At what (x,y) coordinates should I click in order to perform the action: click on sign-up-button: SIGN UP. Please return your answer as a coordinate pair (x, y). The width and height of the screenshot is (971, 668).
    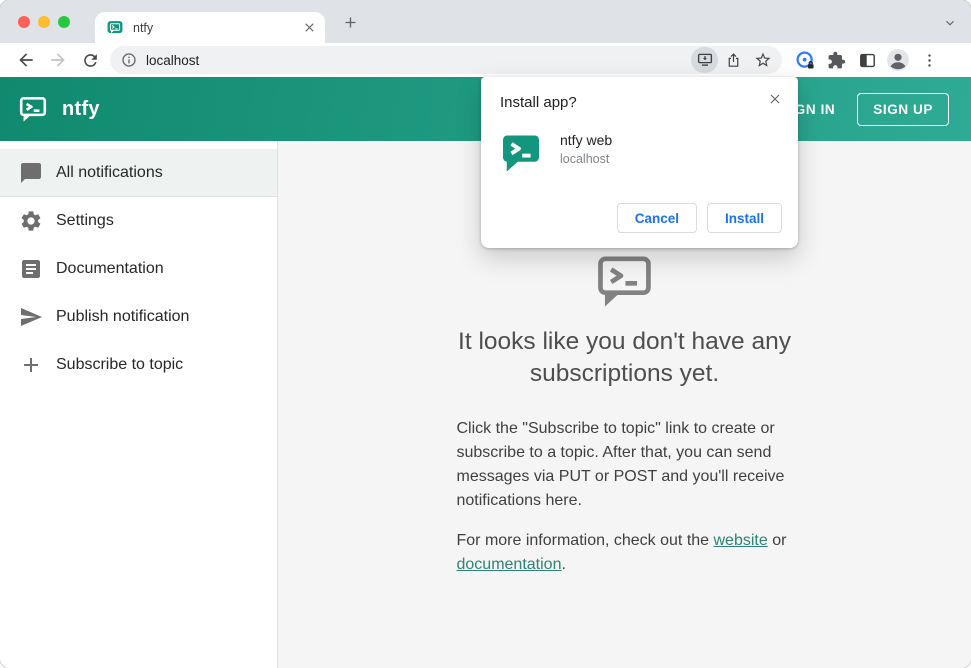
    Looking at the image, I should click on (903, 109).